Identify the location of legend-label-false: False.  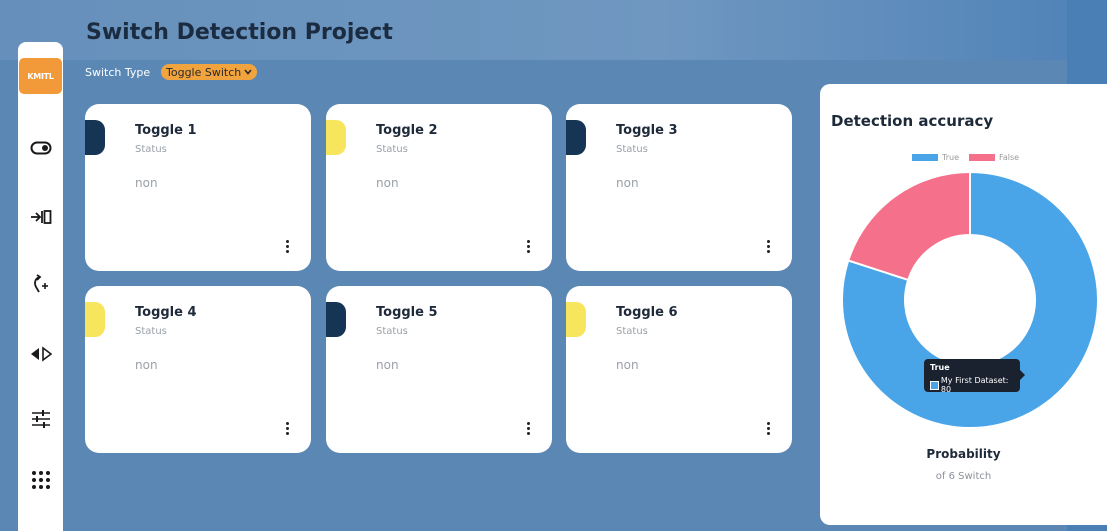
(1009, 157).